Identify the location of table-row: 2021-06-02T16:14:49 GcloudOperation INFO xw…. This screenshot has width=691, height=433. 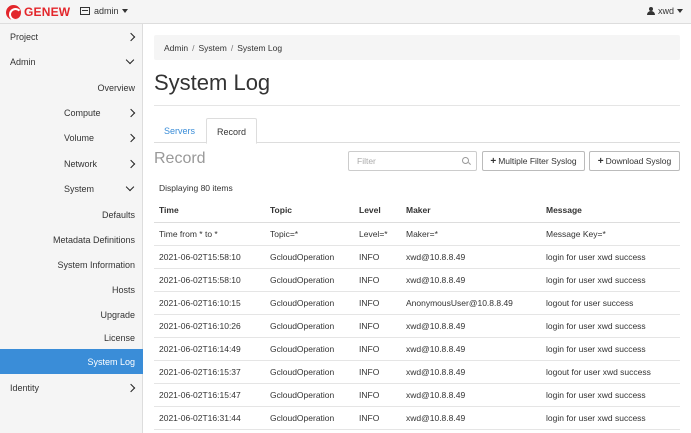
(417, 349).